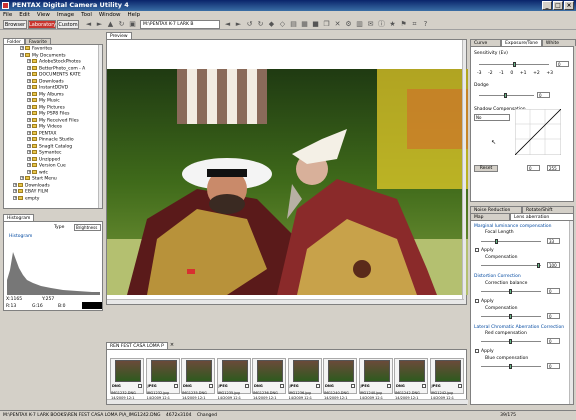  What do you see at coordinates (87, 227) in the screenshot?
I see `histogram-type-select: Brightness` at bounding box center [87, 227].